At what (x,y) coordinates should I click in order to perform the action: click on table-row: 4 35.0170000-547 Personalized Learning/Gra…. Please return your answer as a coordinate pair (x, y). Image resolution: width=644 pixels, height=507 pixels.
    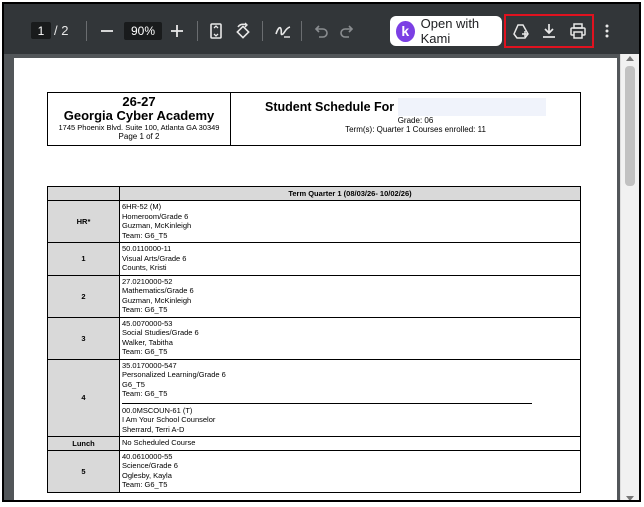
    Looking at the image, I should click on (314, 397).